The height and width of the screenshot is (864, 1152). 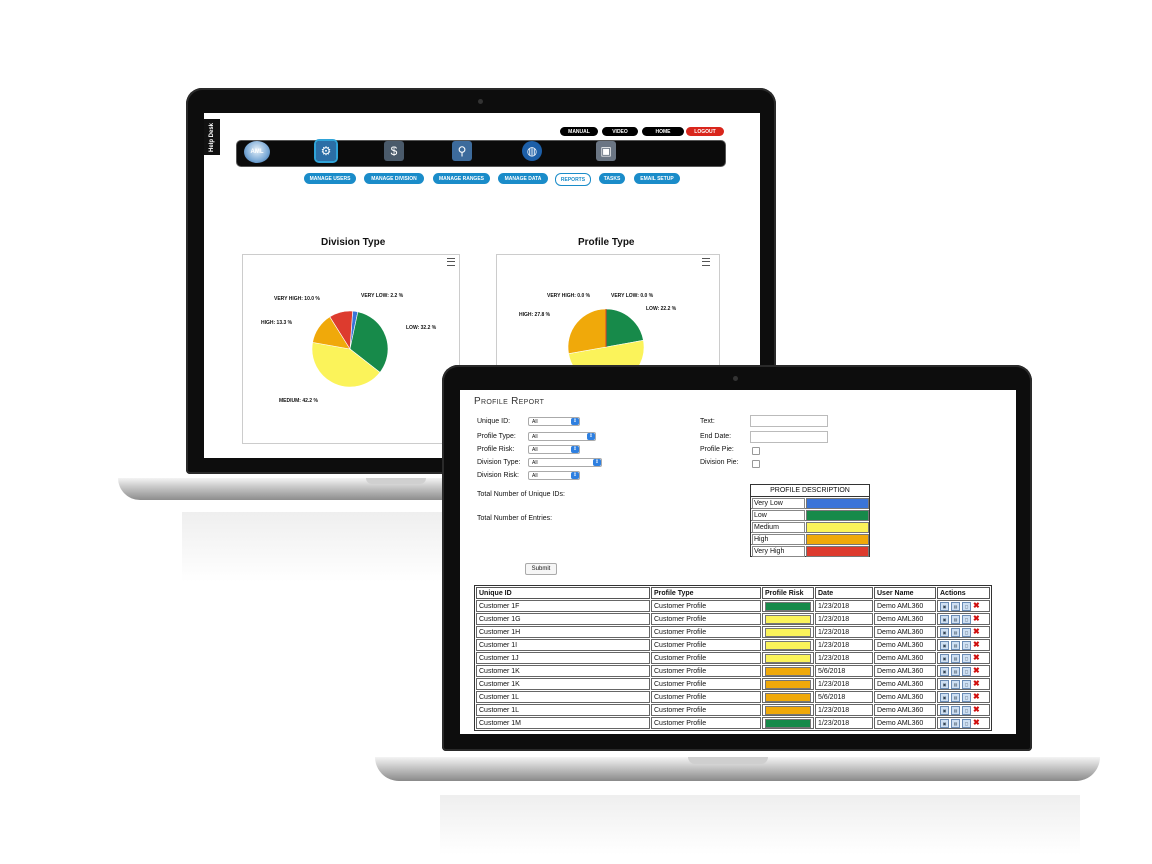 I want to click on division-pie-checkbox, so click(x=756, y=464).